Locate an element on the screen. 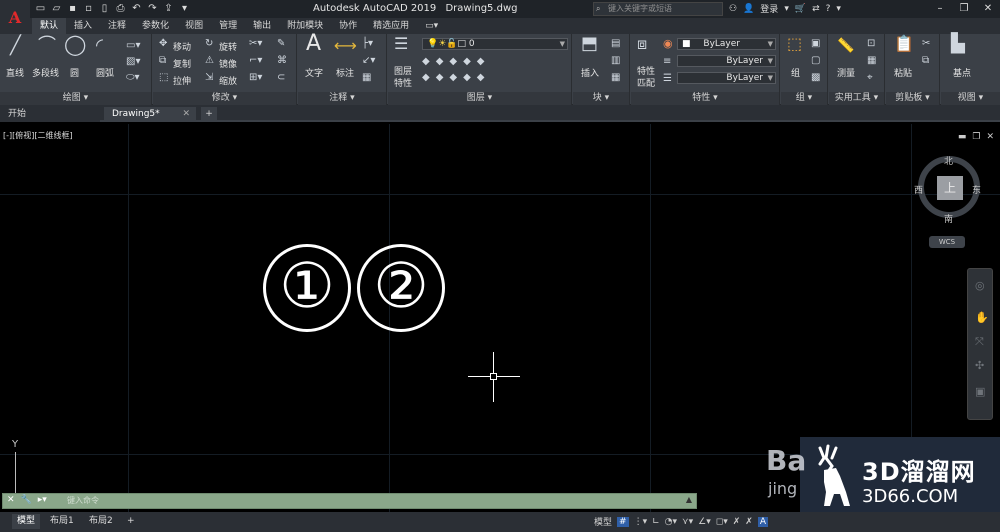 Image resolution: width=1000 pixels, height=532 pixels. exchange-icon: ⇄ is located at coordinates (816, 9).